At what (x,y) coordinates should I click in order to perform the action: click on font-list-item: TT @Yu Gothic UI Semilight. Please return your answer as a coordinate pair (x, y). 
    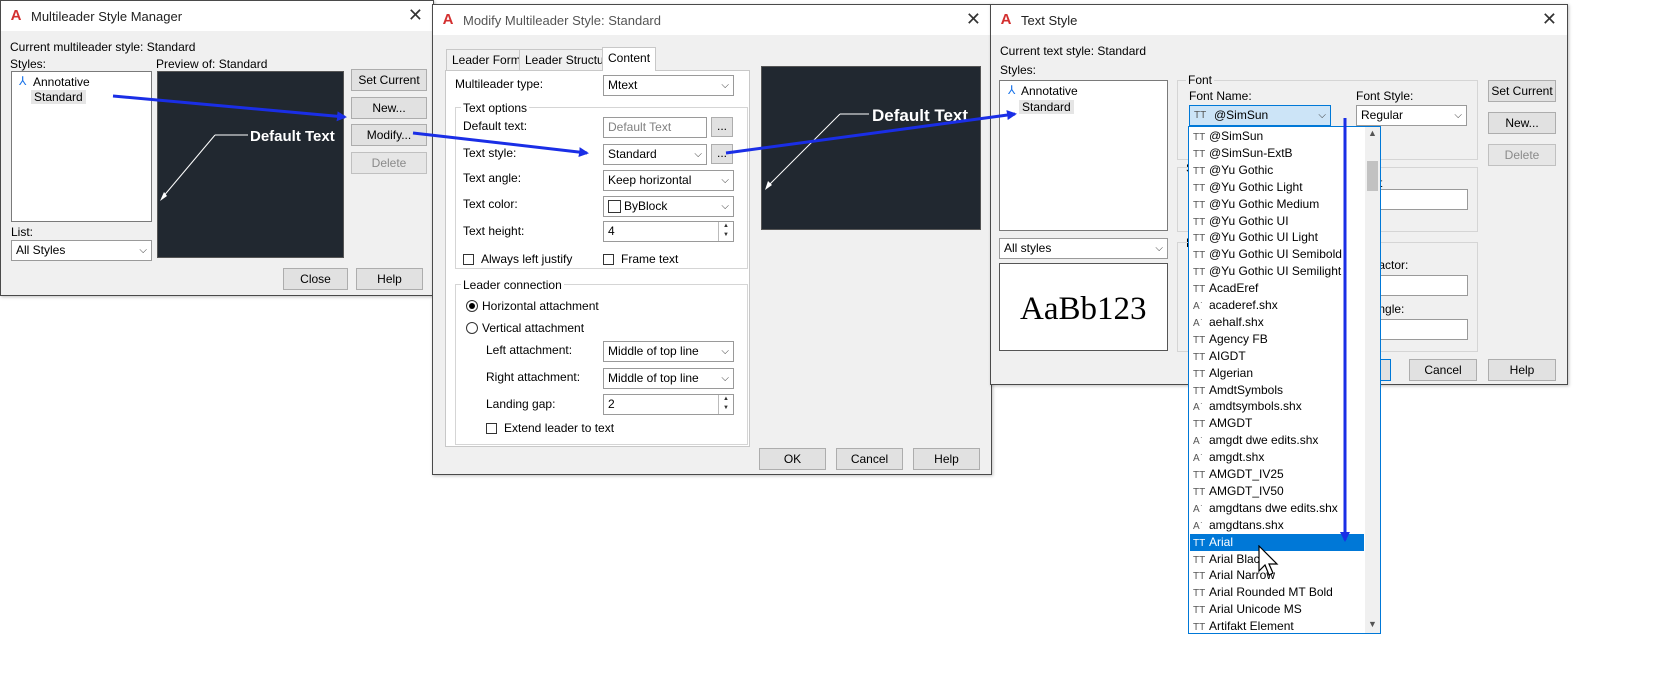
    Looking at the image, I should click on (1277, 271).